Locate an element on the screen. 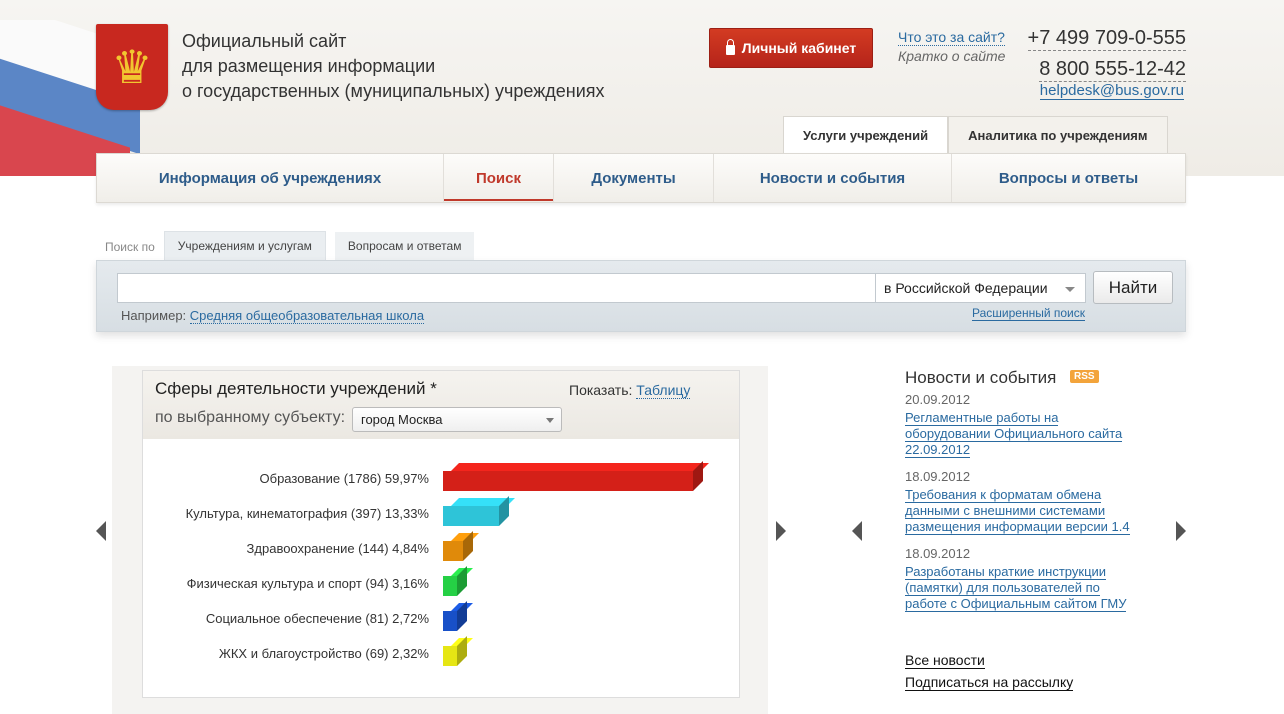 The image size is (1284, 714). personal-cabinet-button: Личный кабинет is located at coordinates (791, 48).